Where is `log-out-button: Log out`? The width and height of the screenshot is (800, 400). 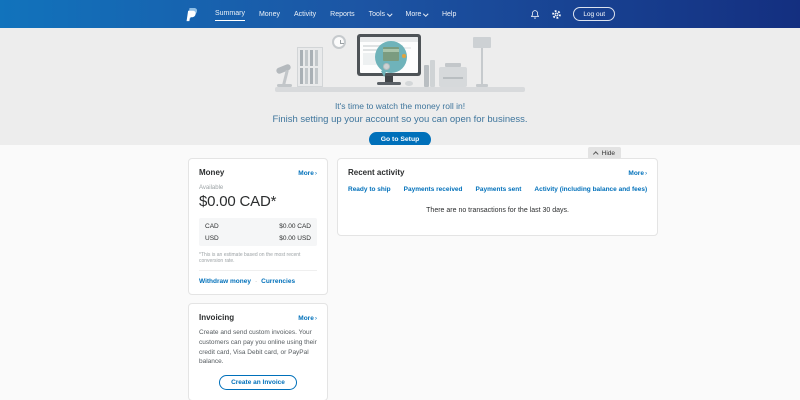
log-out-button: Log out is located at coordinates (594, 14).